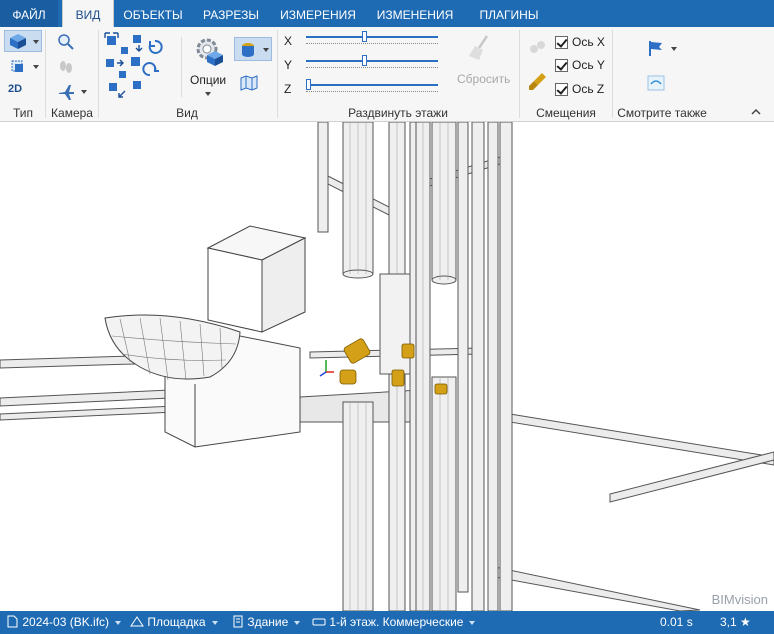 The height and width of the screenshot is (634, 774). I want to click on slider-z-label: Z, so click(288, 89).